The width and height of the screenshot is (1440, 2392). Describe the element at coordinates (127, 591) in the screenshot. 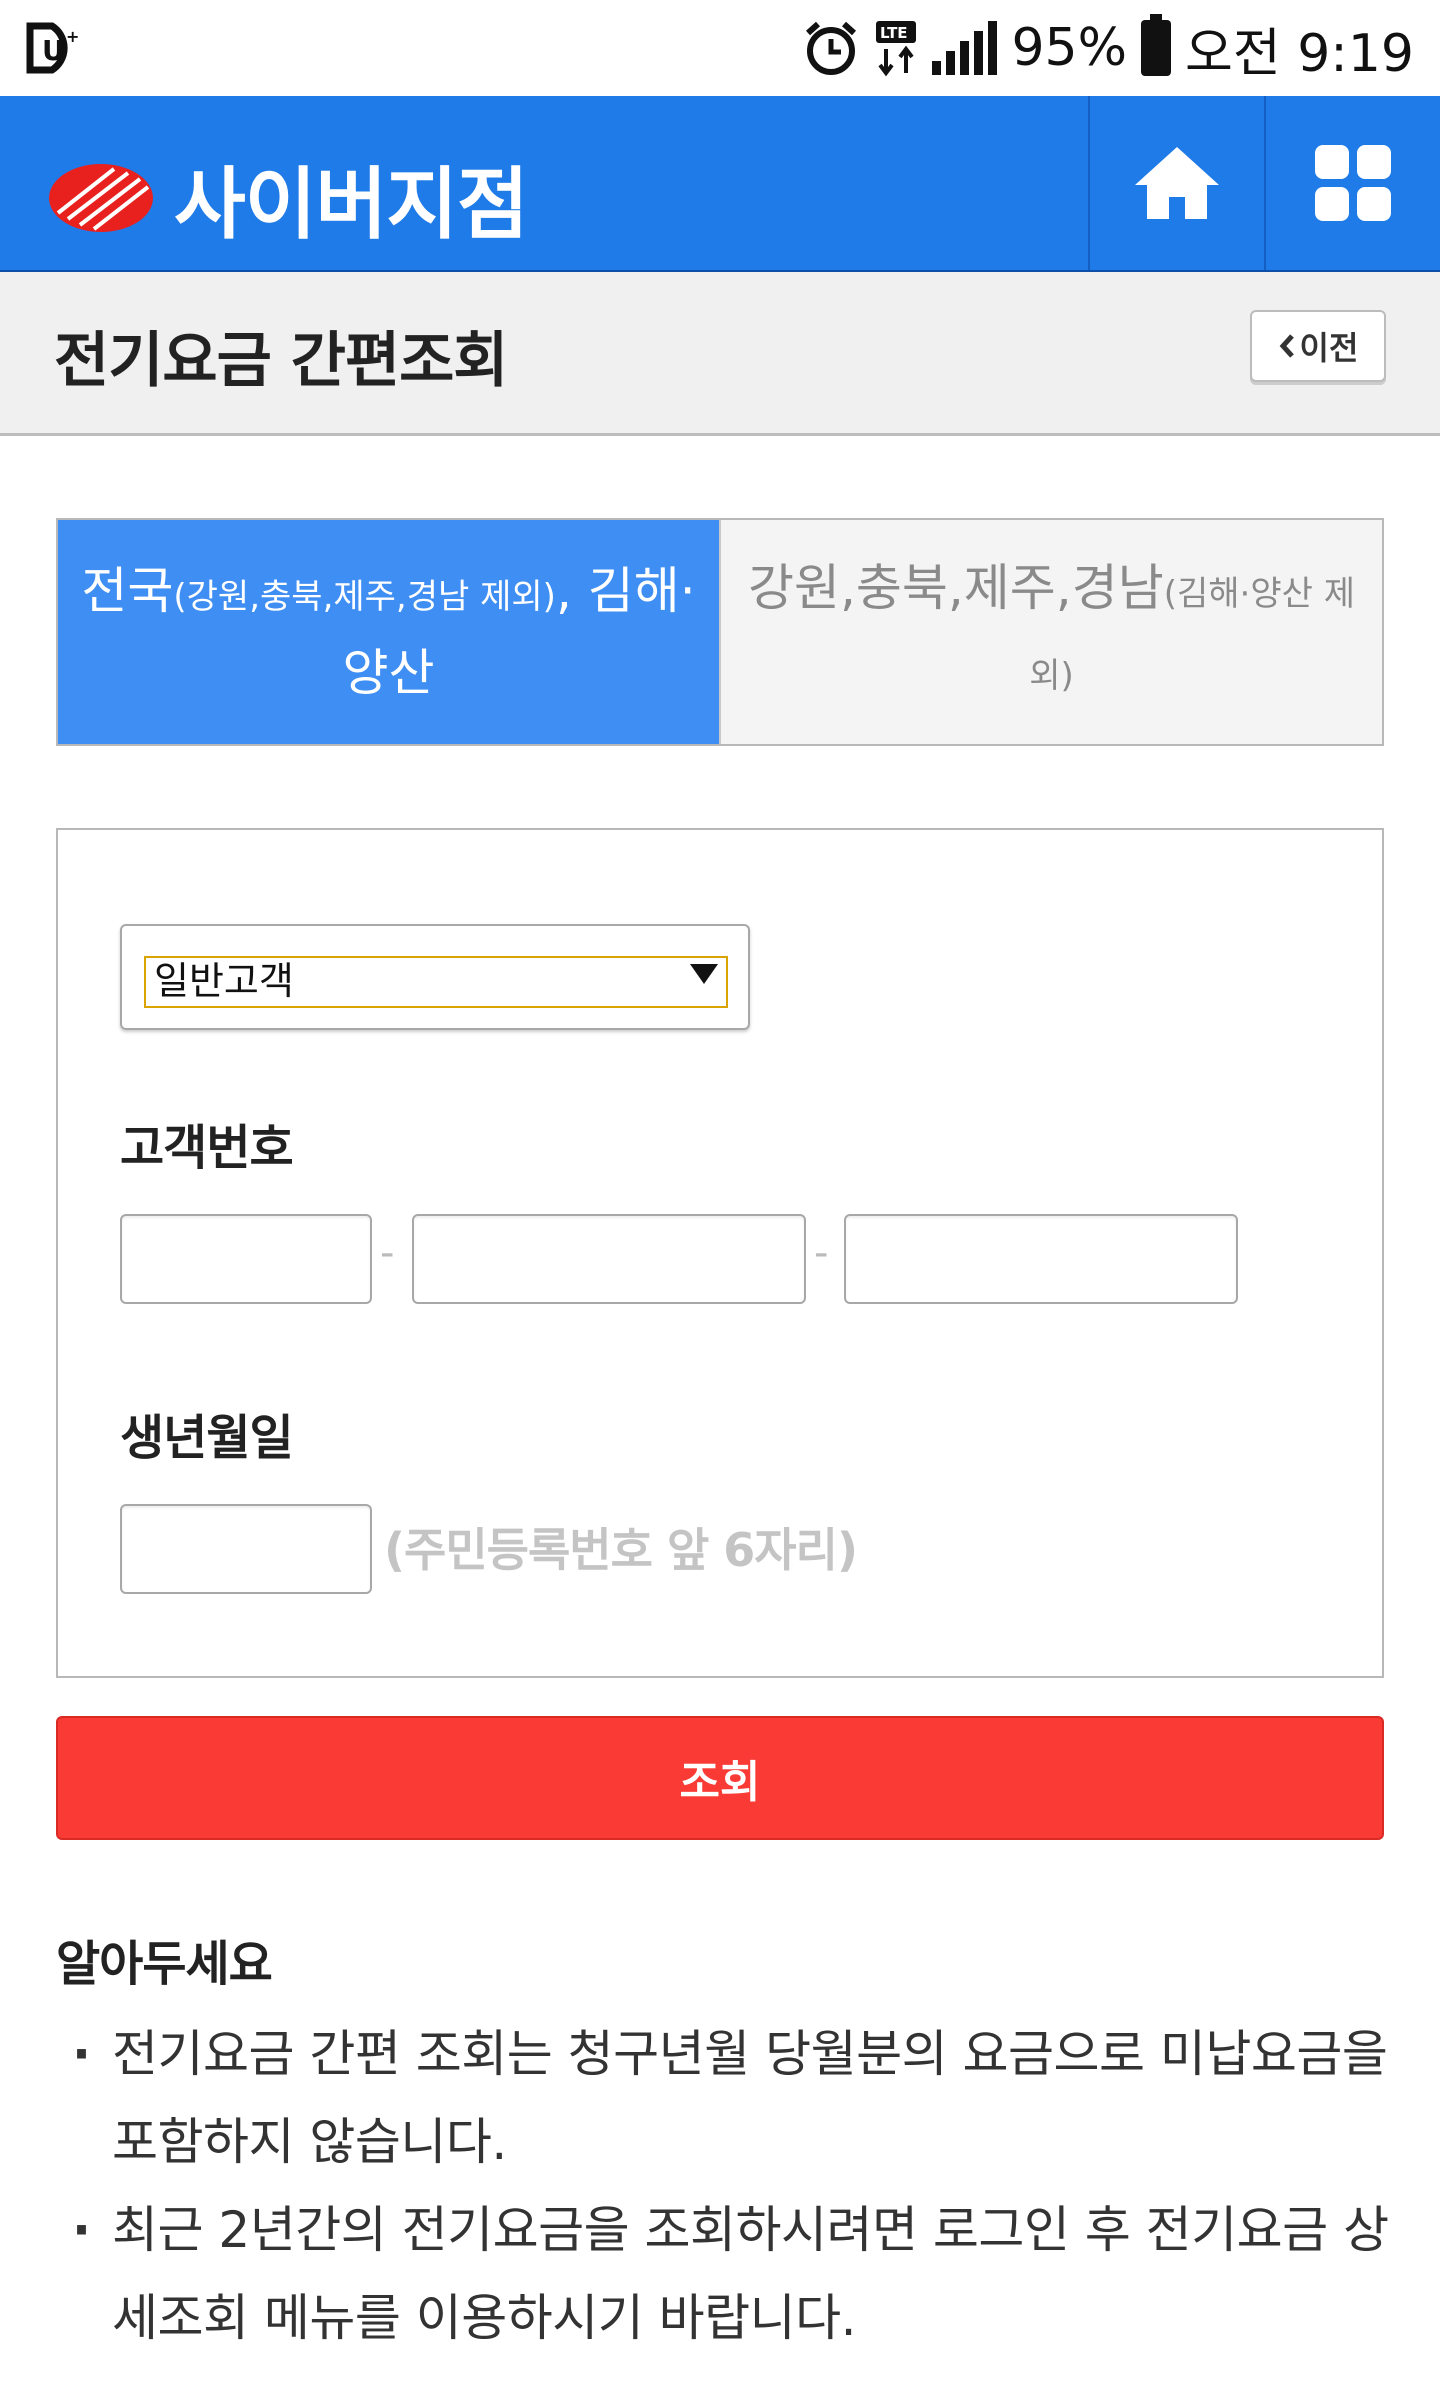

I see `tab-label: 전국` at that location.